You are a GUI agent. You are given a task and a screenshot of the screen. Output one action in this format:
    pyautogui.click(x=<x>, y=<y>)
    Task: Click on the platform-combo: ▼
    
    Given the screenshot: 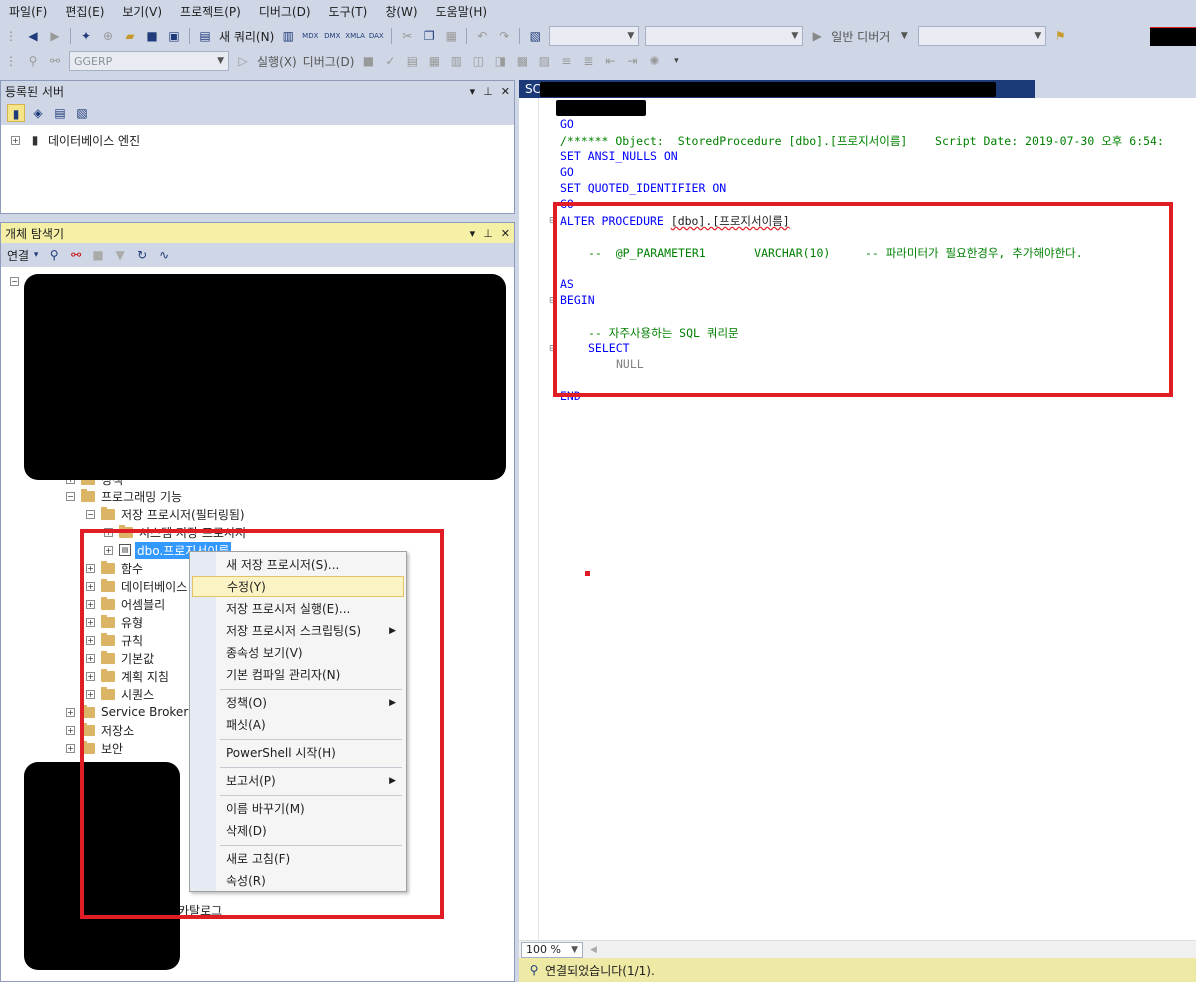 What is the action you would take?
    pyautogui.click(x=724, y=36)
    